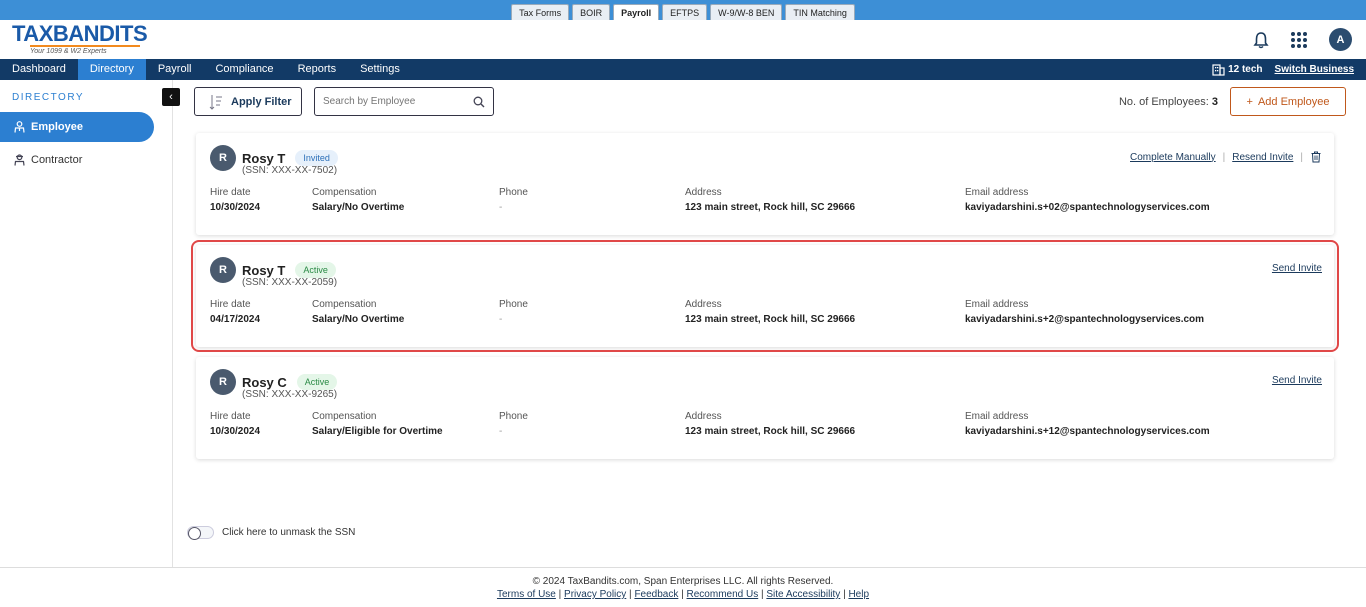 Image resolution: width=1366 pixels, height=607 pixels. What do you see at coordinates (171, 97) in the screenshot?
I see `collapse-sidebar-button: ‹` at bounding box center [171, 97].